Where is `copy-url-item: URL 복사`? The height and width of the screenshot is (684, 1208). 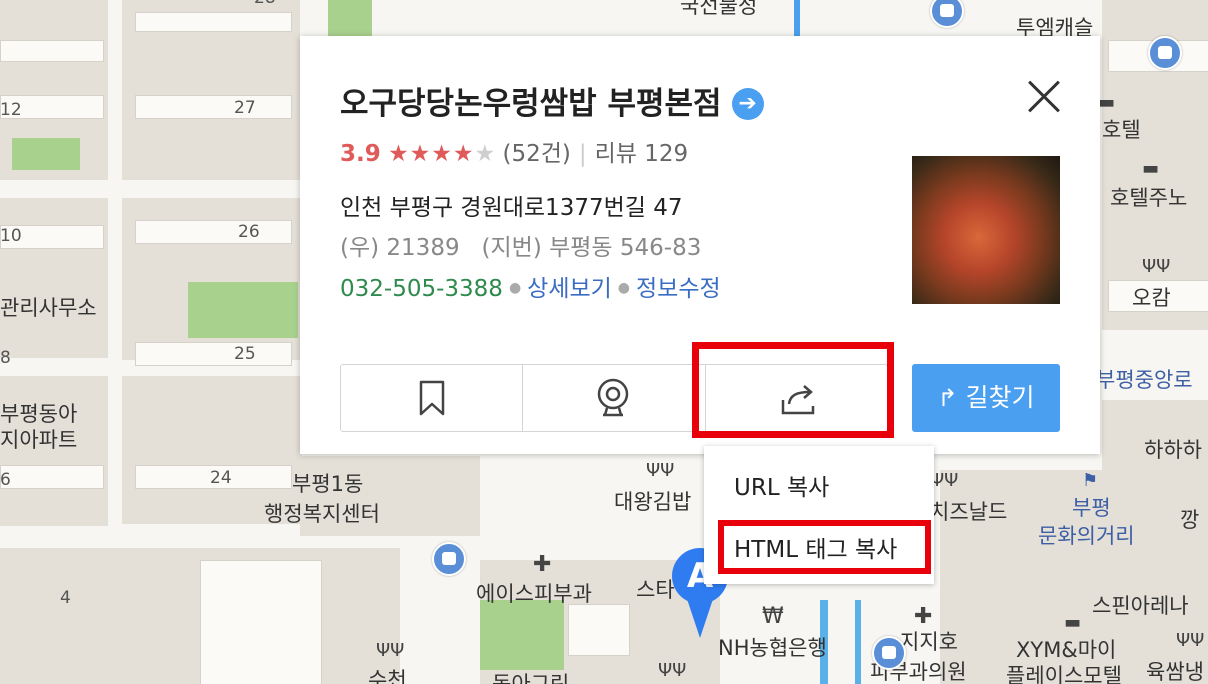 copy-url-item: URL 복사 is located at coordinates (781, 485).